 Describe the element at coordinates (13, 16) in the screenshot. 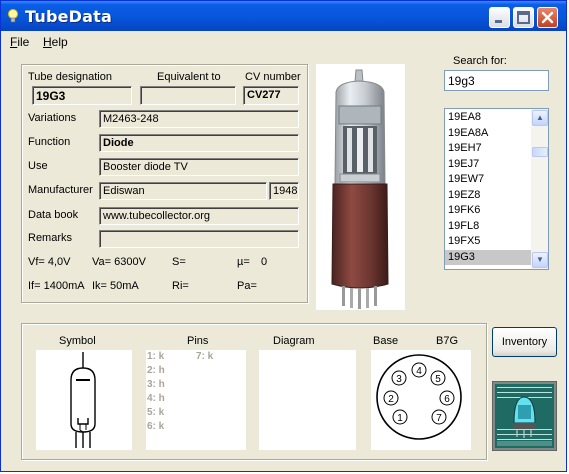

I see `lightbulb-icon` at that location.